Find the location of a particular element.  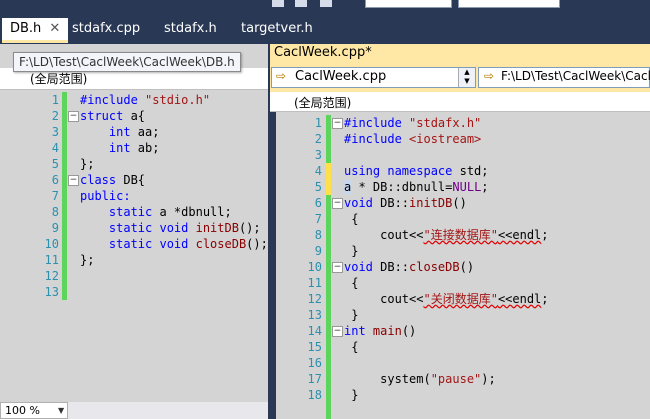

code-line: #include "stdafx.h" is located at coordinates (412, 123).